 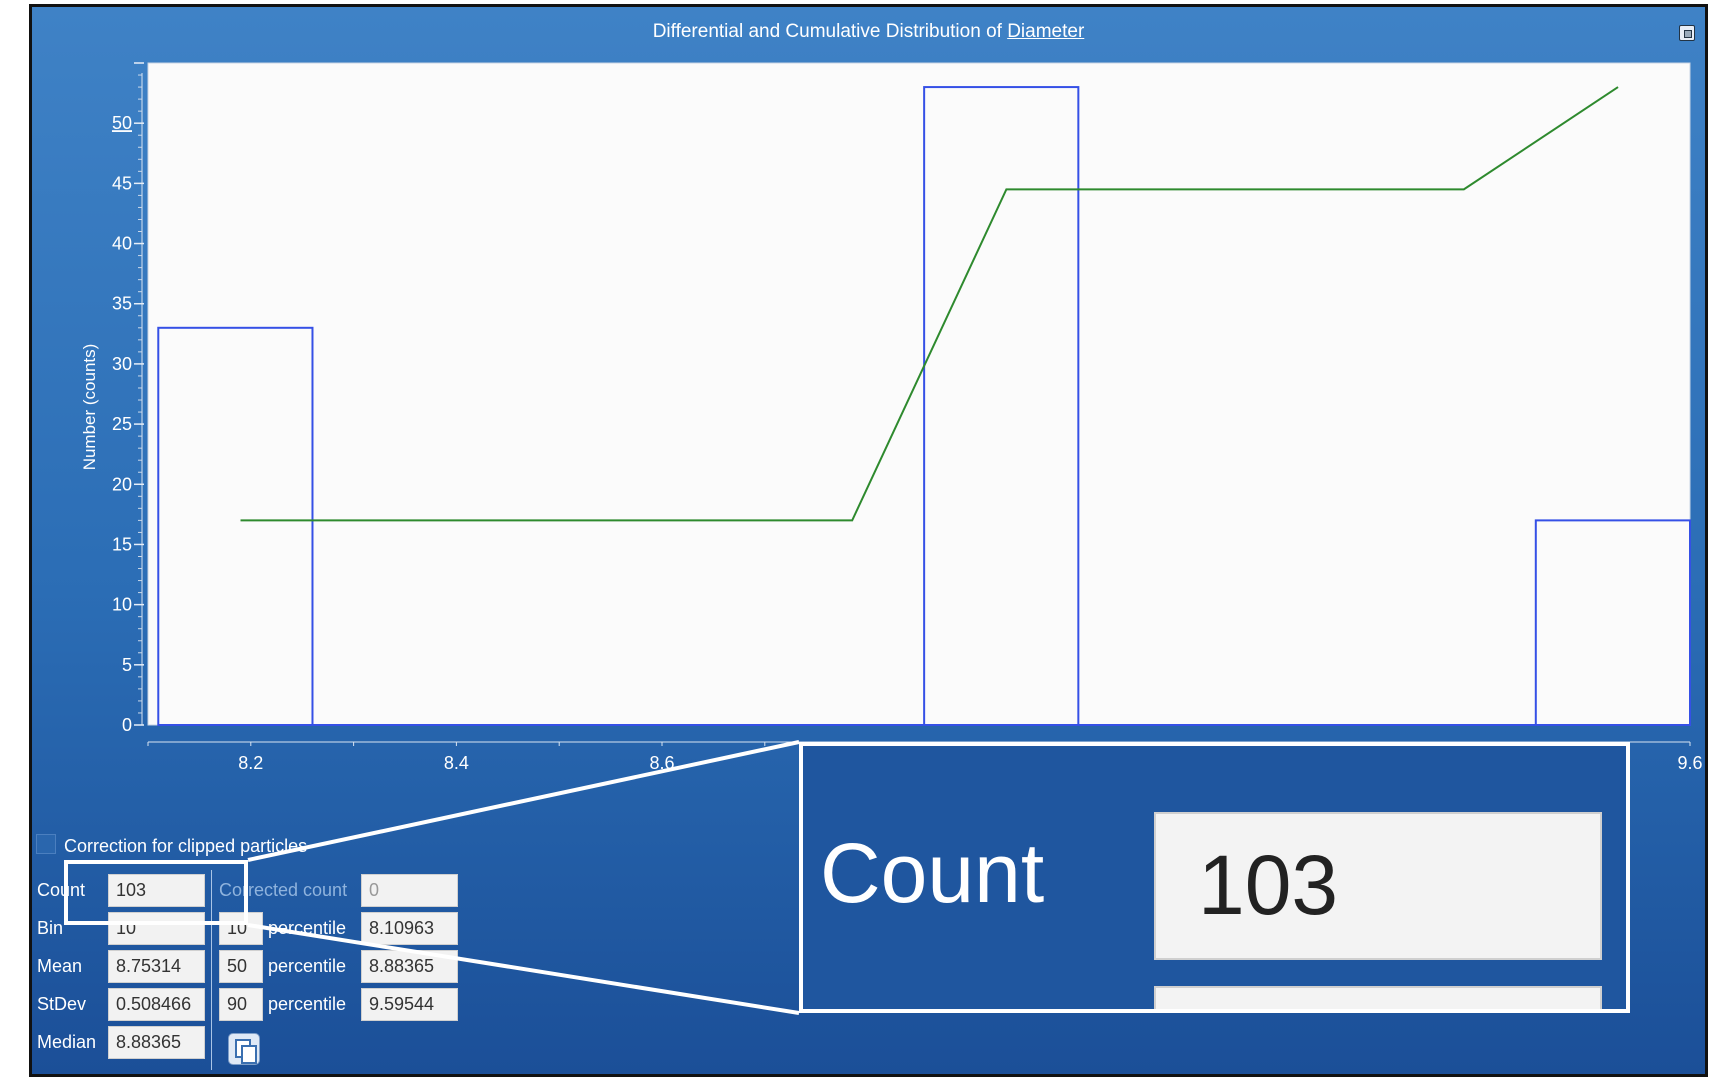 I want to click on x-tick-label: 8.4, so click(x=456, y=763).